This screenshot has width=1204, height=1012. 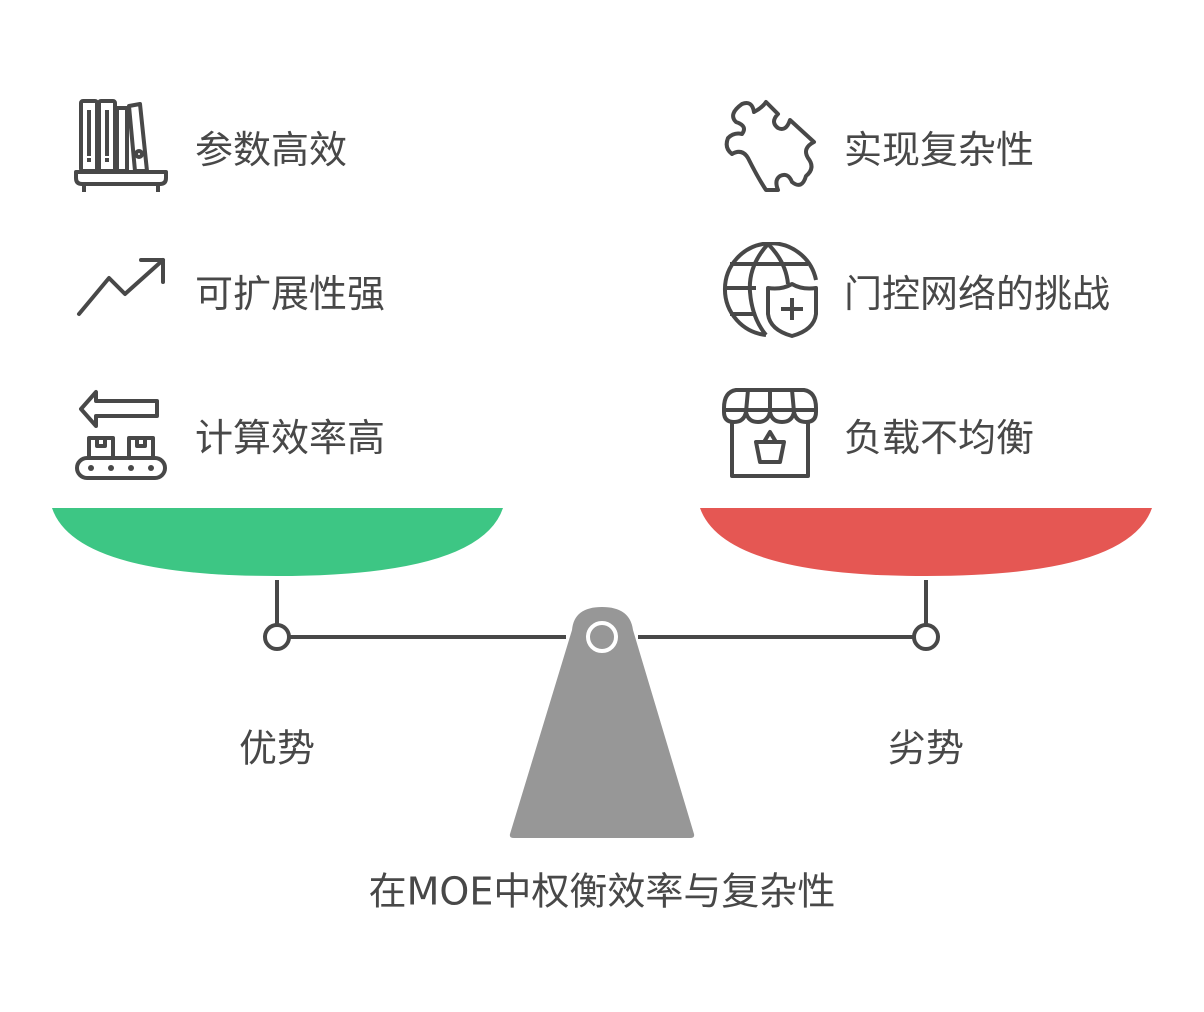 I want to click on disadvantage-text: 门控网络的挑战, so click(x=977, y=293).